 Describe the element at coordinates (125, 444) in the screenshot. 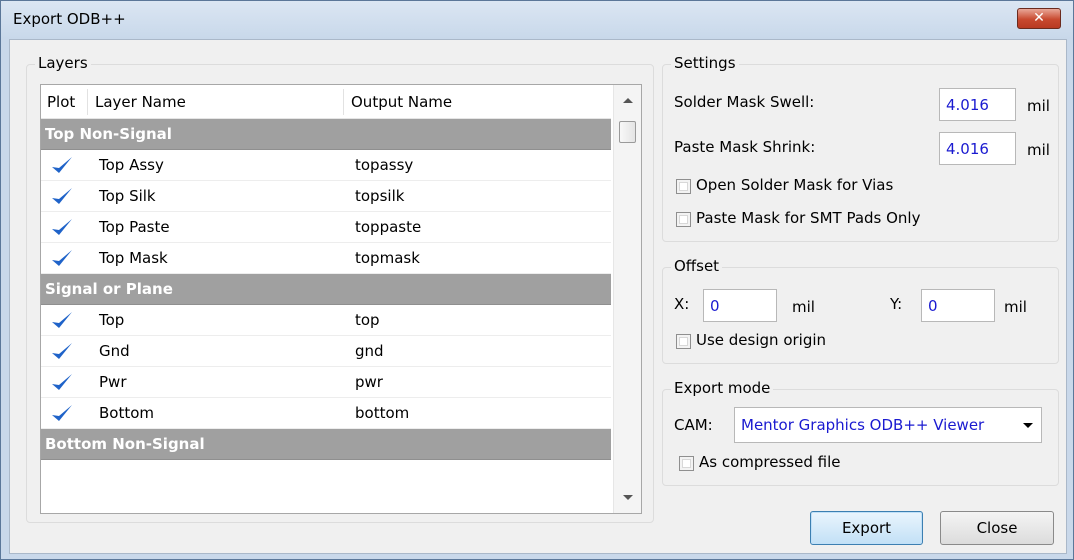

I see `layer-group-label: Bottom Non-Signal` at that location.